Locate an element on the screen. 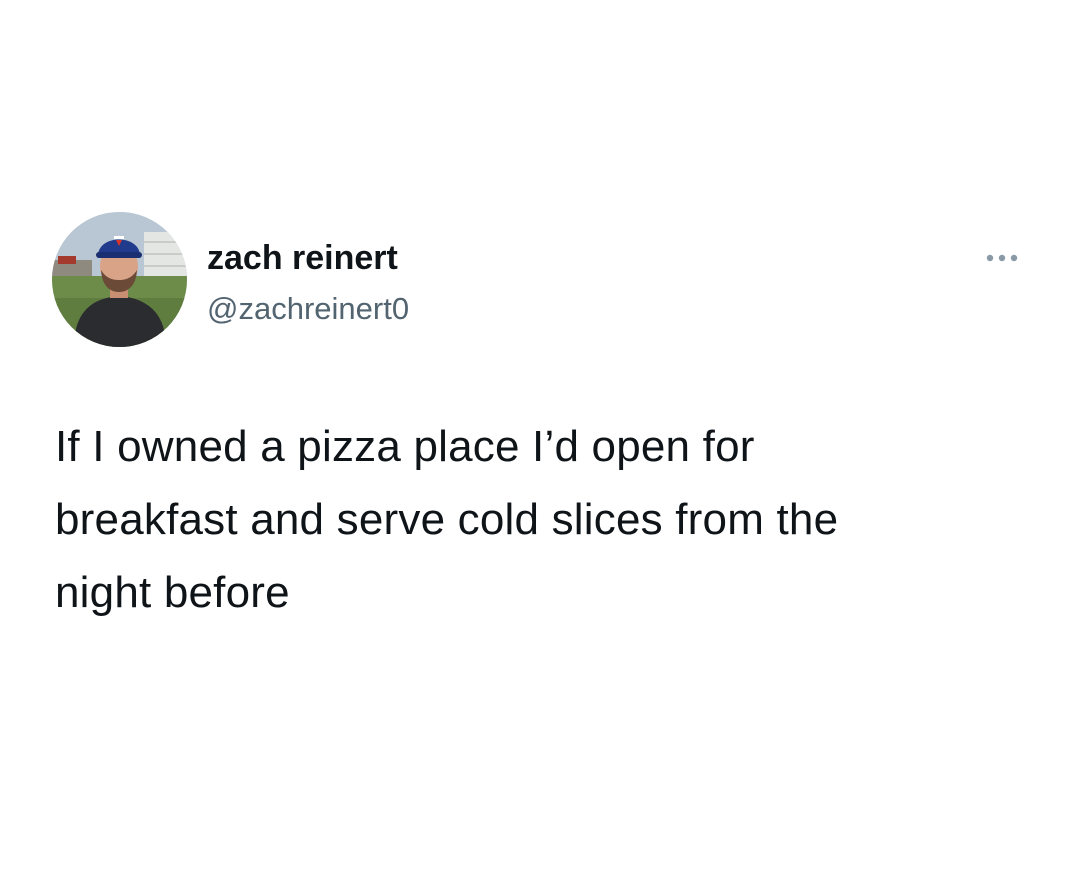  more-options-button is located at coordinates (1002, 258).